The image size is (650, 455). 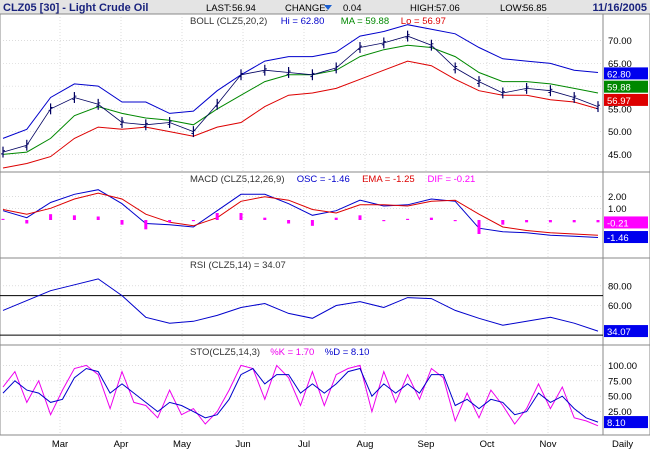 I want to click on legend-entry: Hi = 62.80, so click(x=303, y=21).